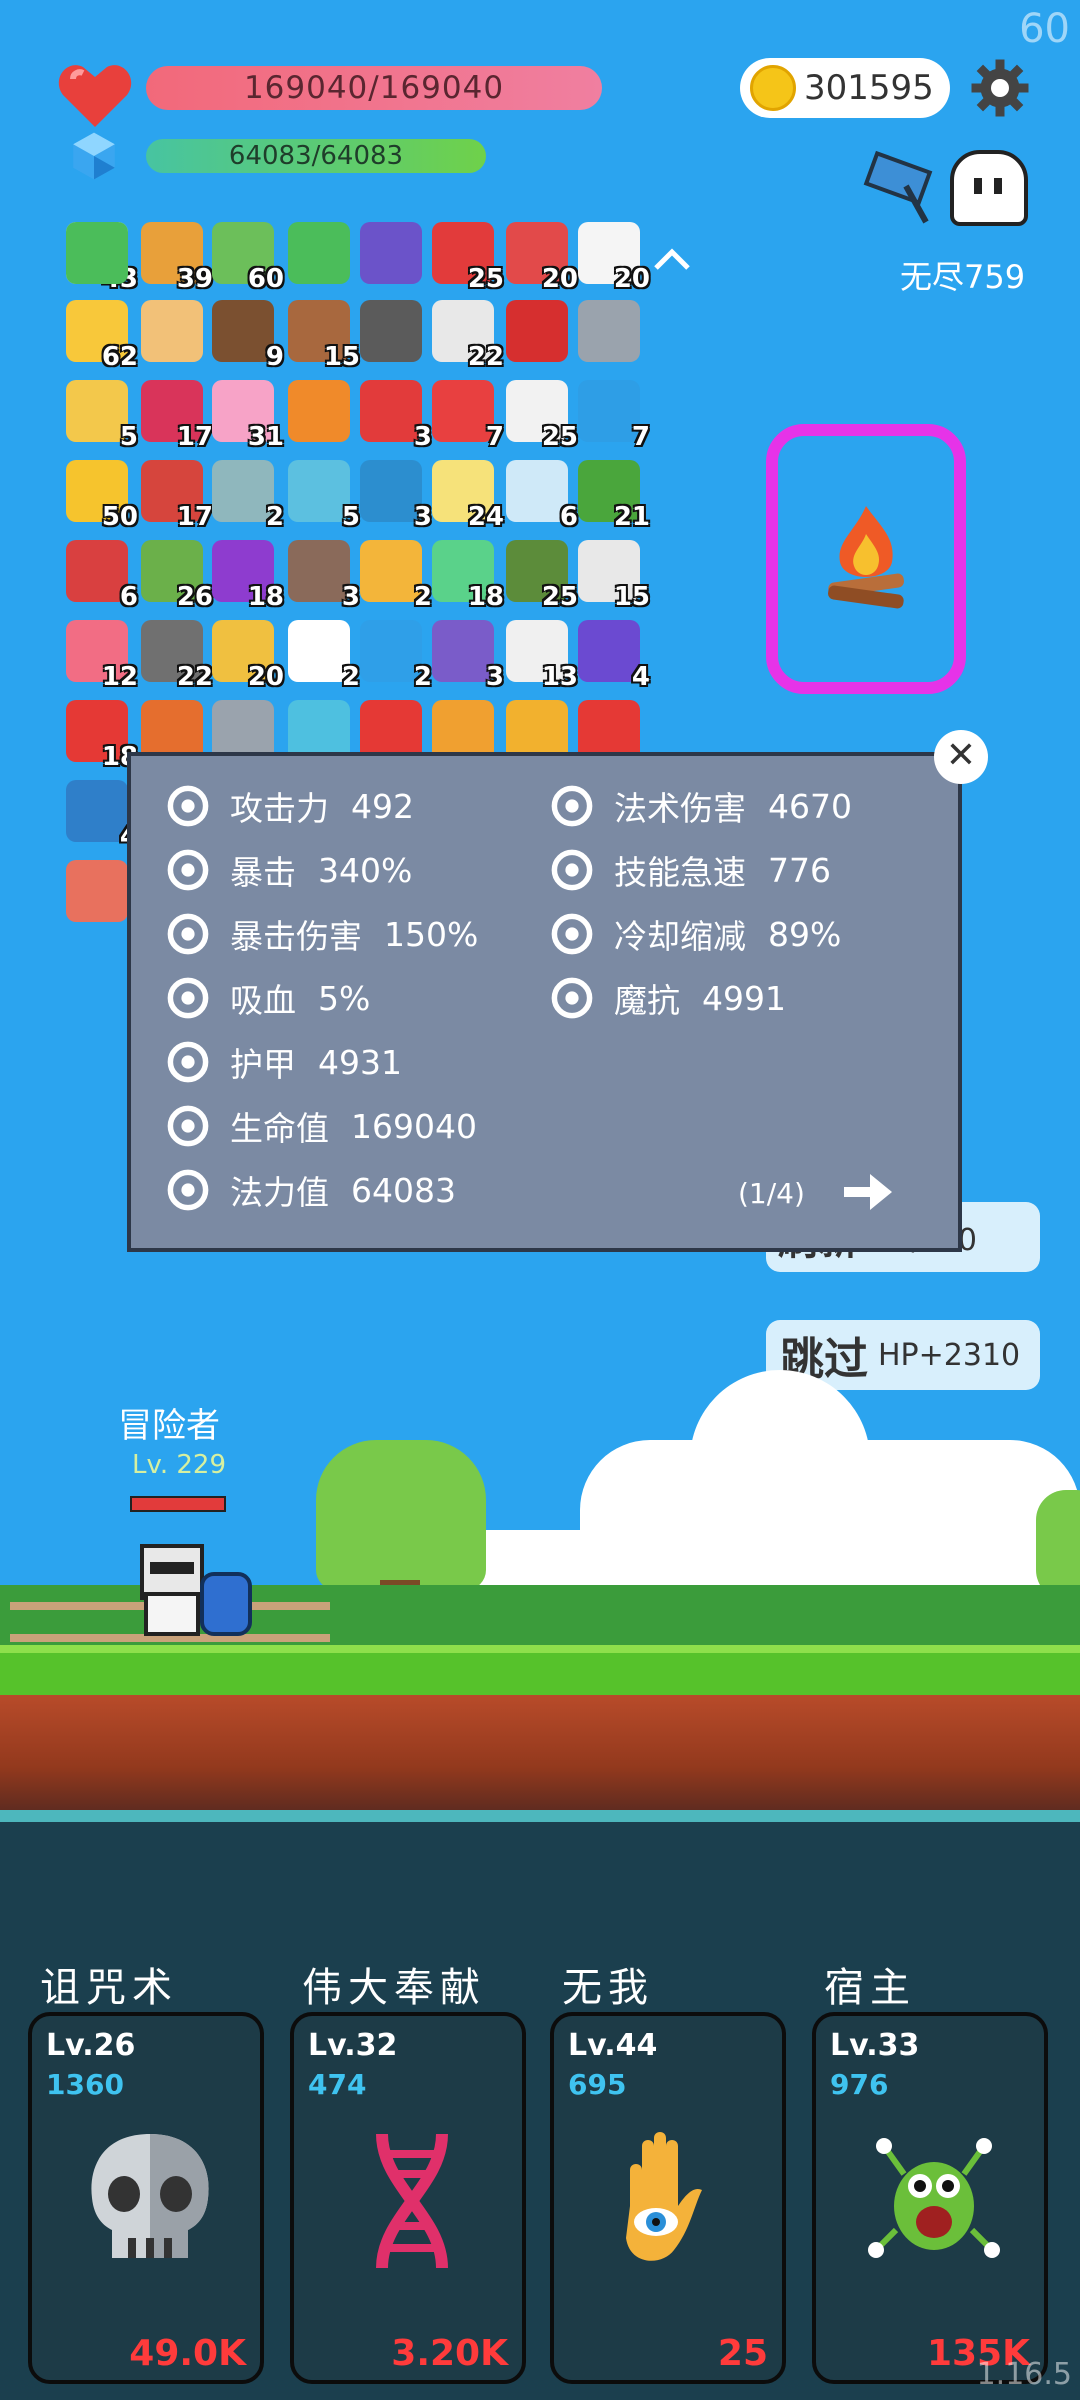 The height and width of the screenshot is (2400, 1080). I want to click on inventory-item: 24, so click(468, 496).